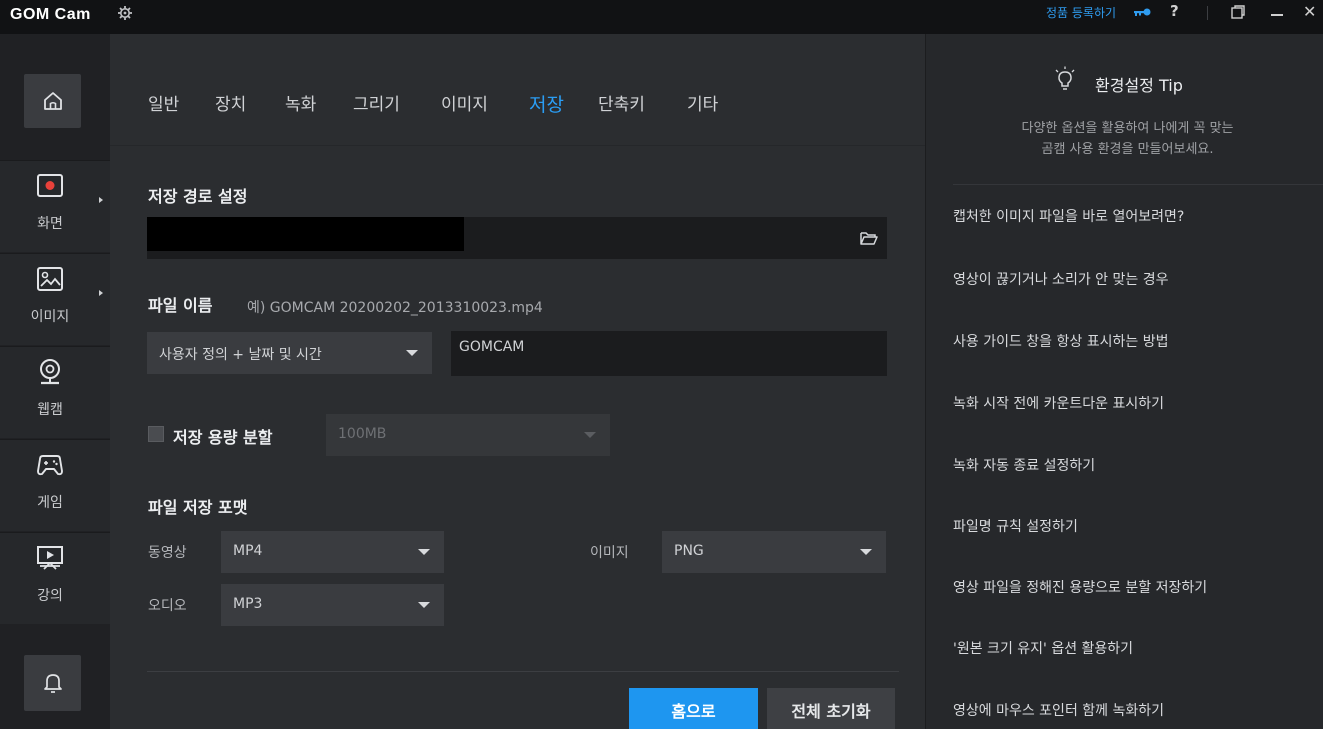 This screenshot has width=1323, height=729. I want to click on restore-window-icon, so click(1238, 12).